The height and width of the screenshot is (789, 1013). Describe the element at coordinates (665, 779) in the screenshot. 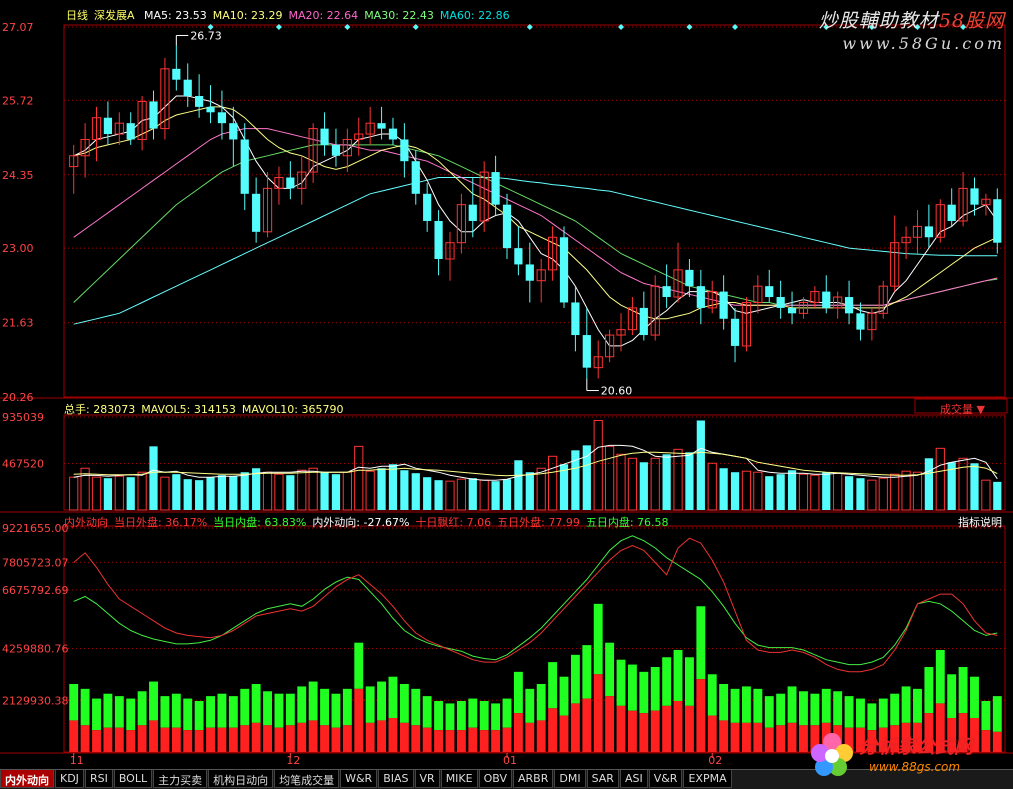

I see `tab-16: V&R` at that location.